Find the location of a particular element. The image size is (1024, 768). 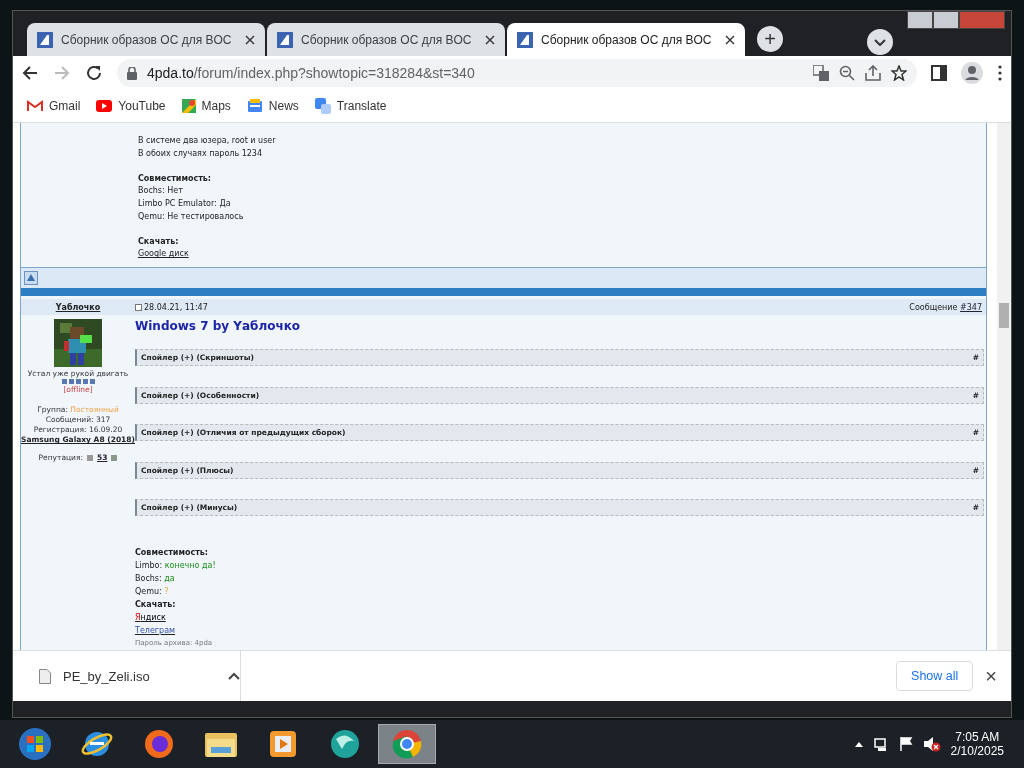

bookmark-link: Maps is located at coordinates (216, 106).